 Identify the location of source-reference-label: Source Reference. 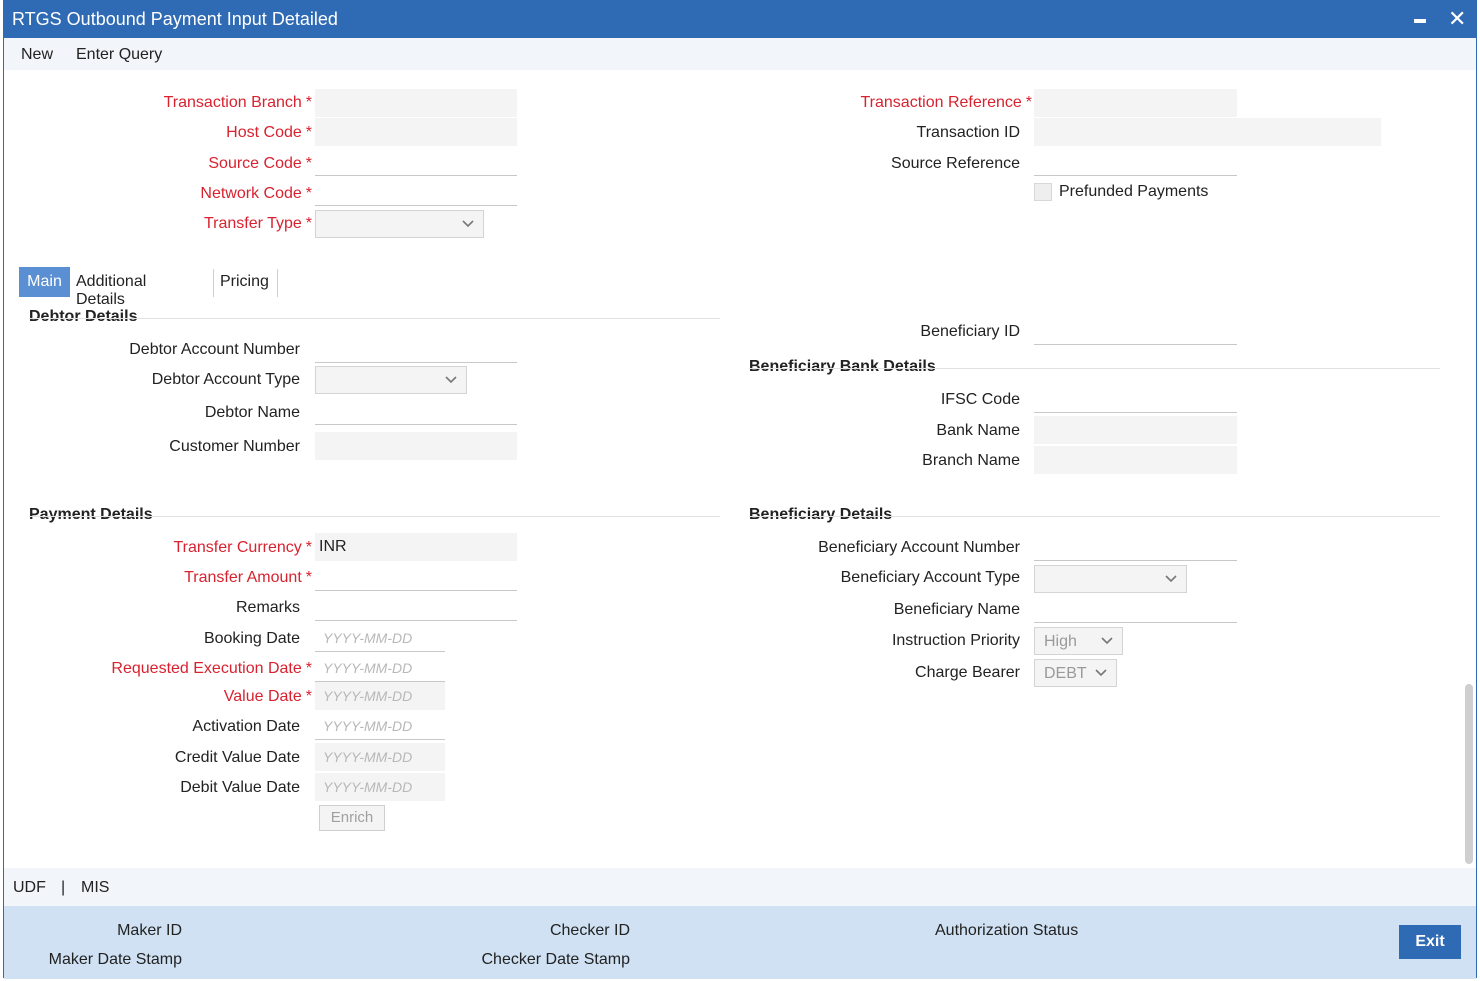
(955, 163).